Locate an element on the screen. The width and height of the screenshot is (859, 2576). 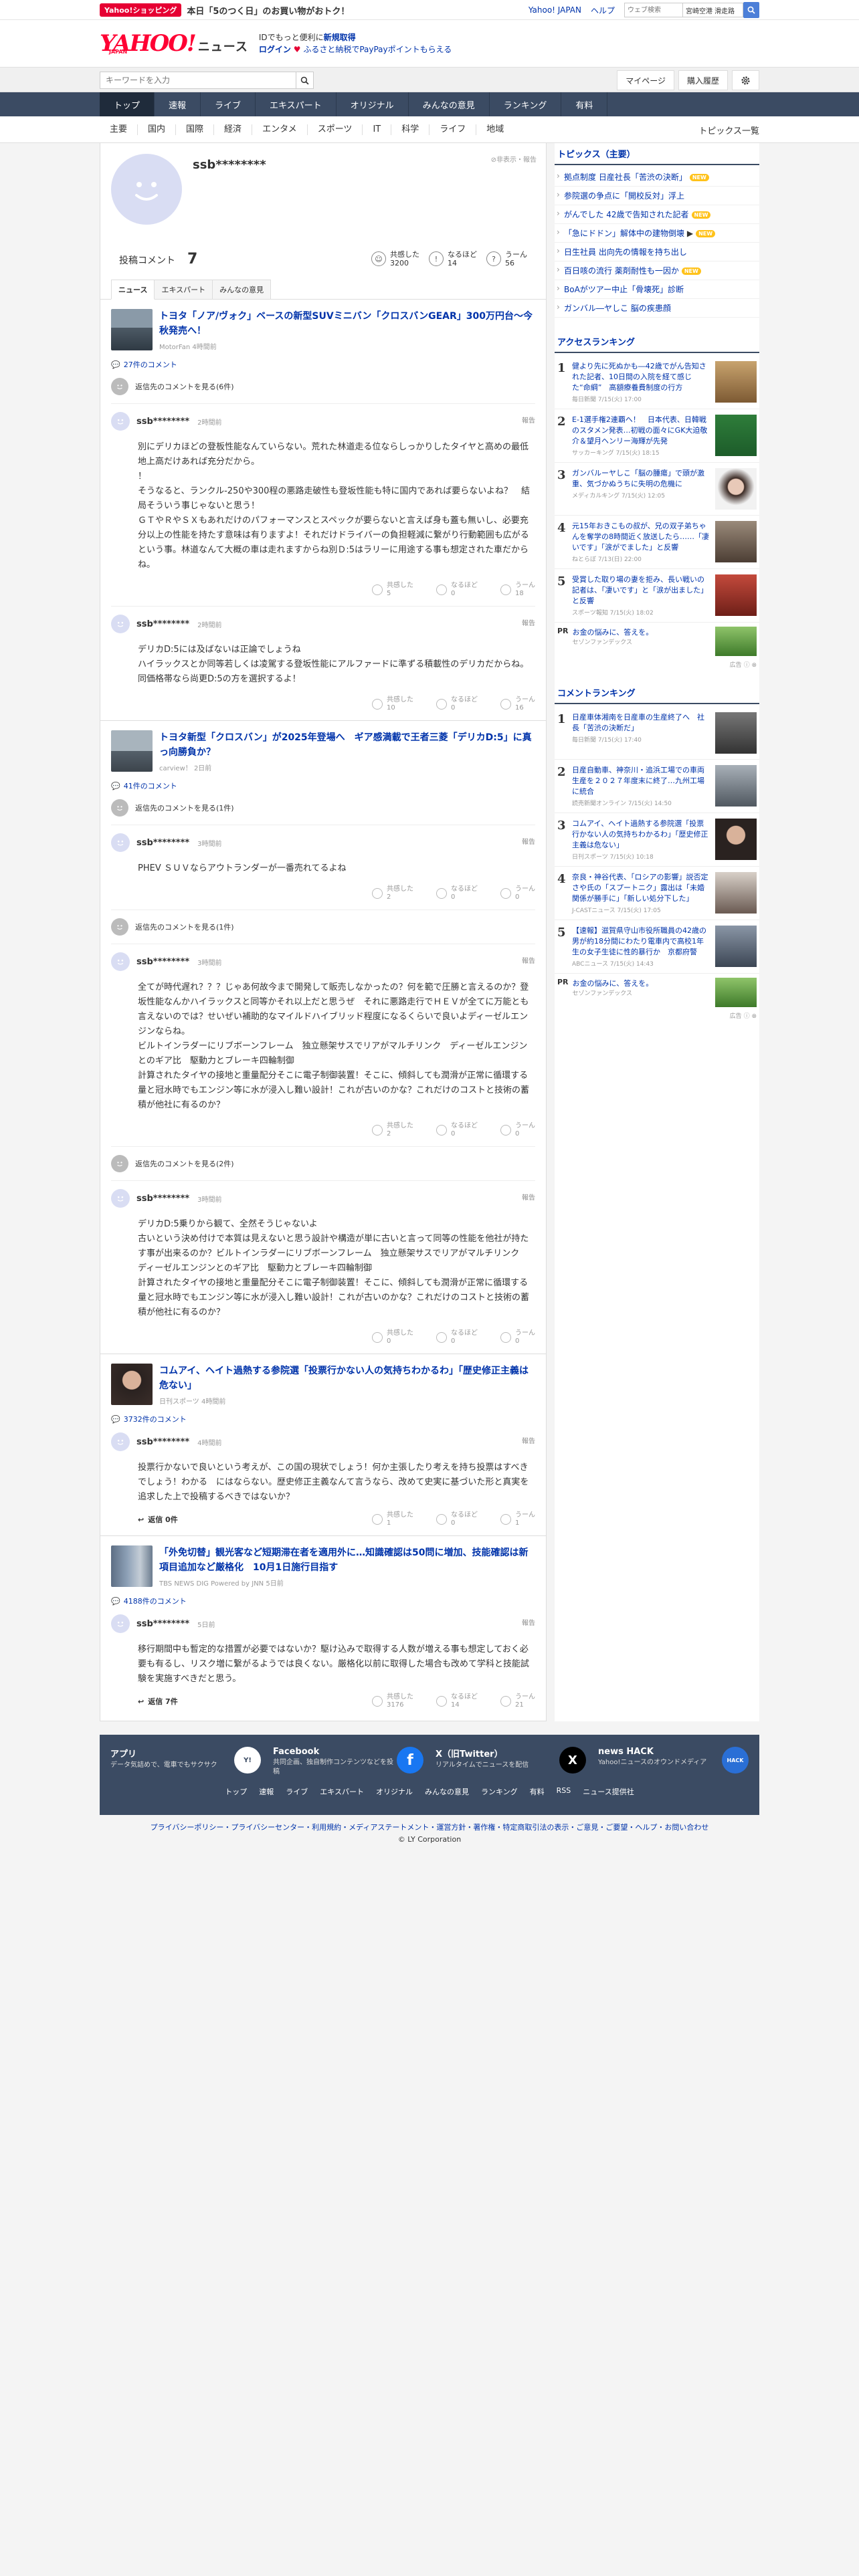
article-comment-count: 💬 4188件のコメント is located at coordinates (323, 1601).